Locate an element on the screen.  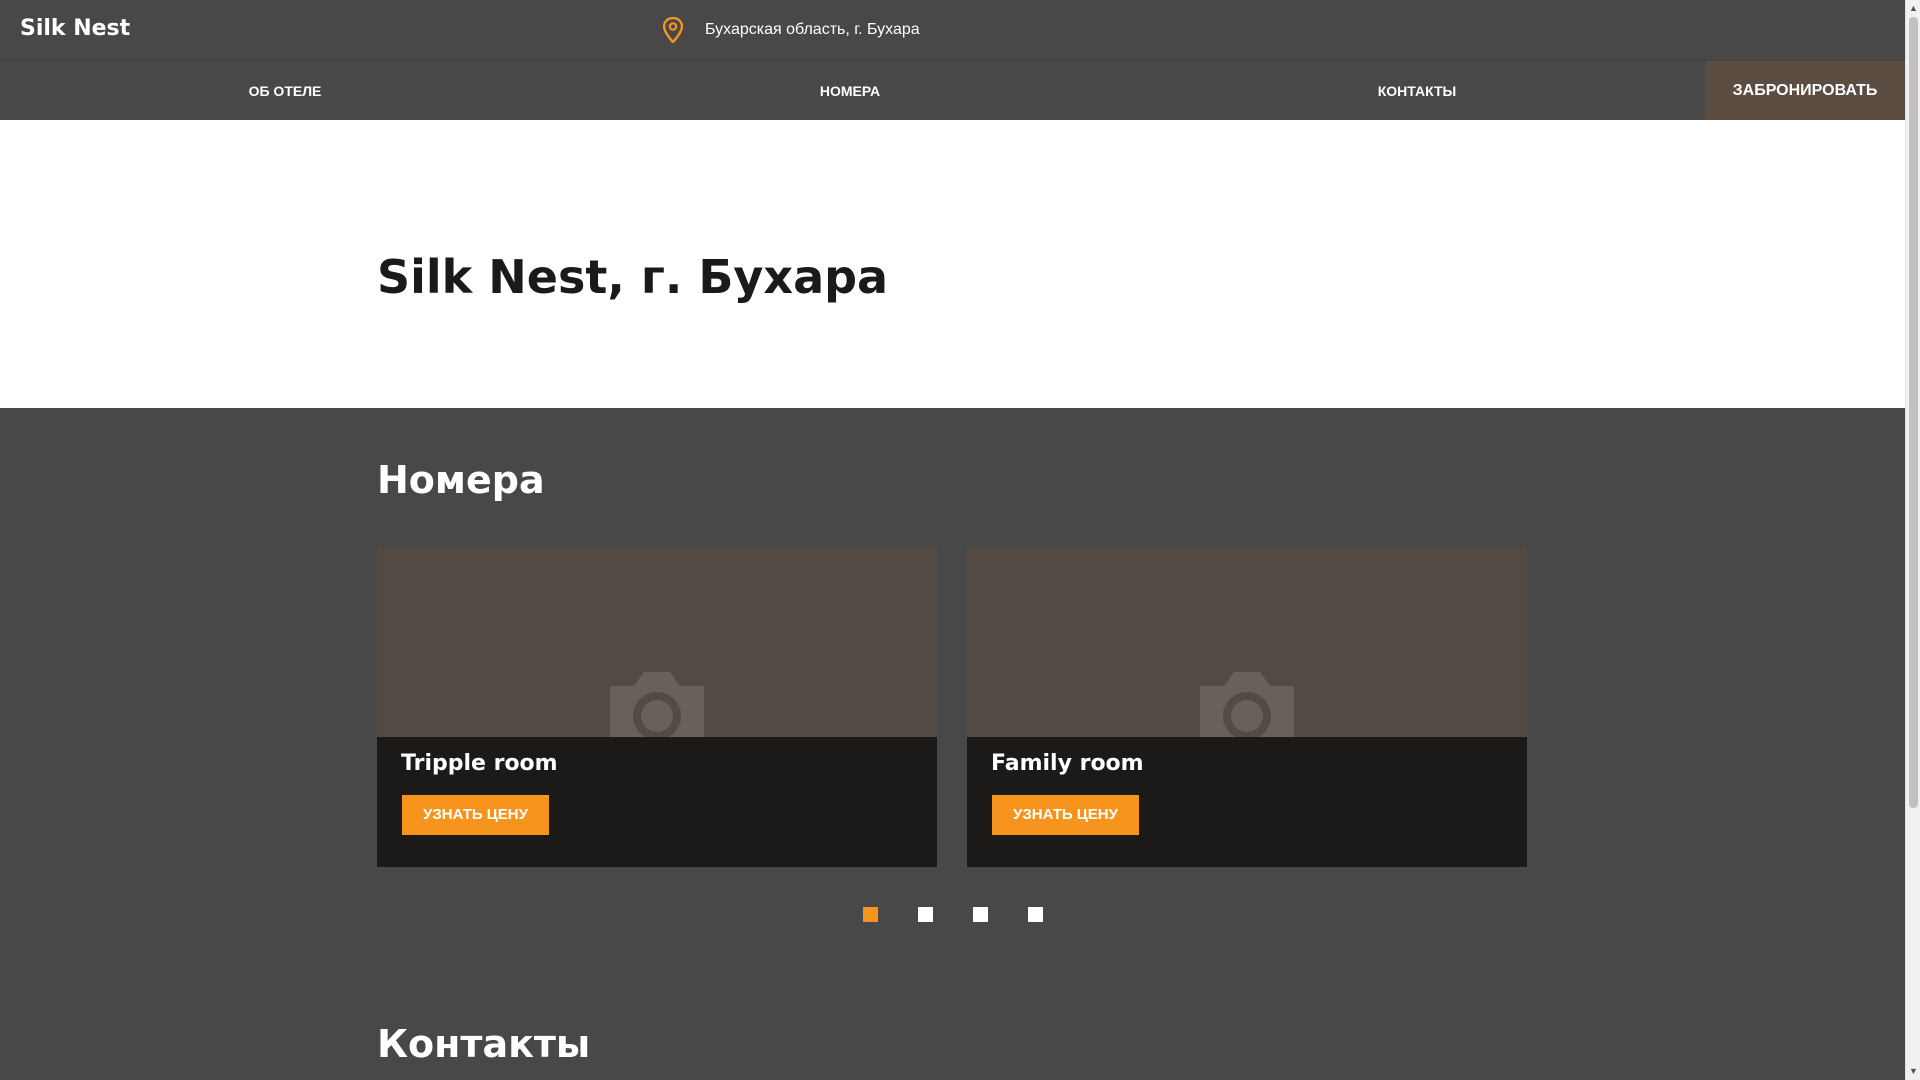
page-scrollbar: ▲ ▼ is located at coordinates (1912, 540).